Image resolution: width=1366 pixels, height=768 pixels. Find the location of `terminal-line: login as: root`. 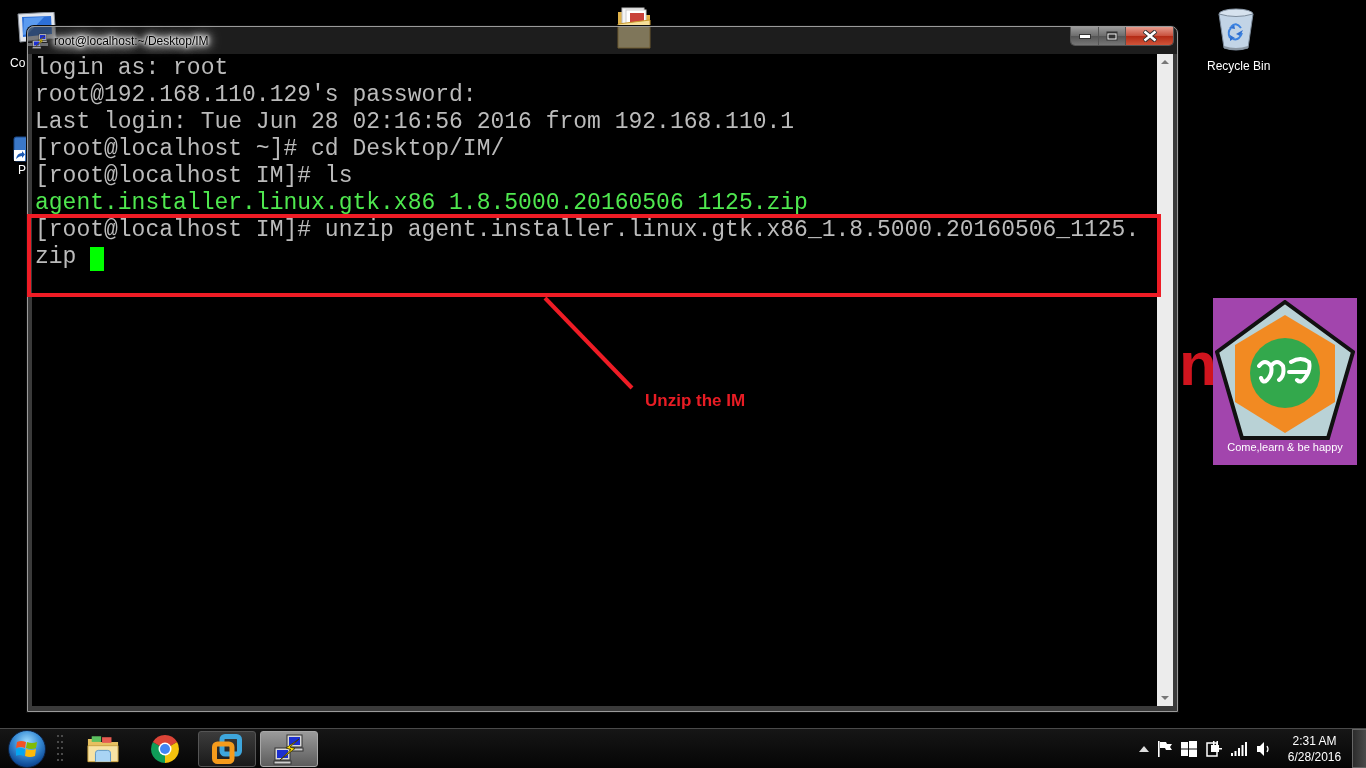

terminal-line: login as: root is located at coordinates (132, 68).